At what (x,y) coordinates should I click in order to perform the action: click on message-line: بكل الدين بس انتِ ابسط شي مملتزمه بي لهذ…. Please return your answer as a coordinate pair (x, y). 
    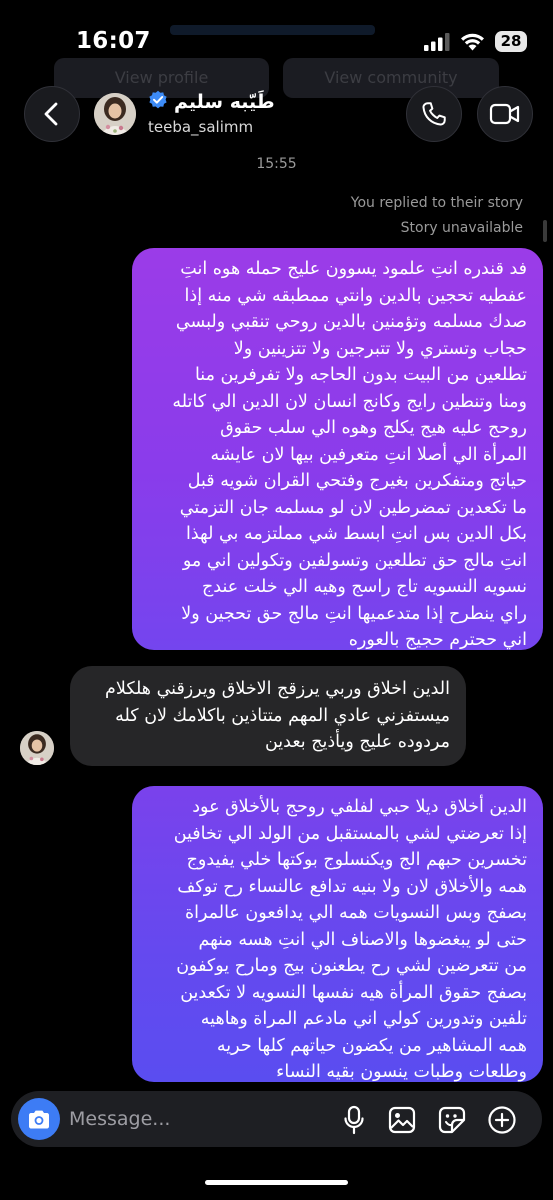
    Looking at the image, I should click on (356, 534).